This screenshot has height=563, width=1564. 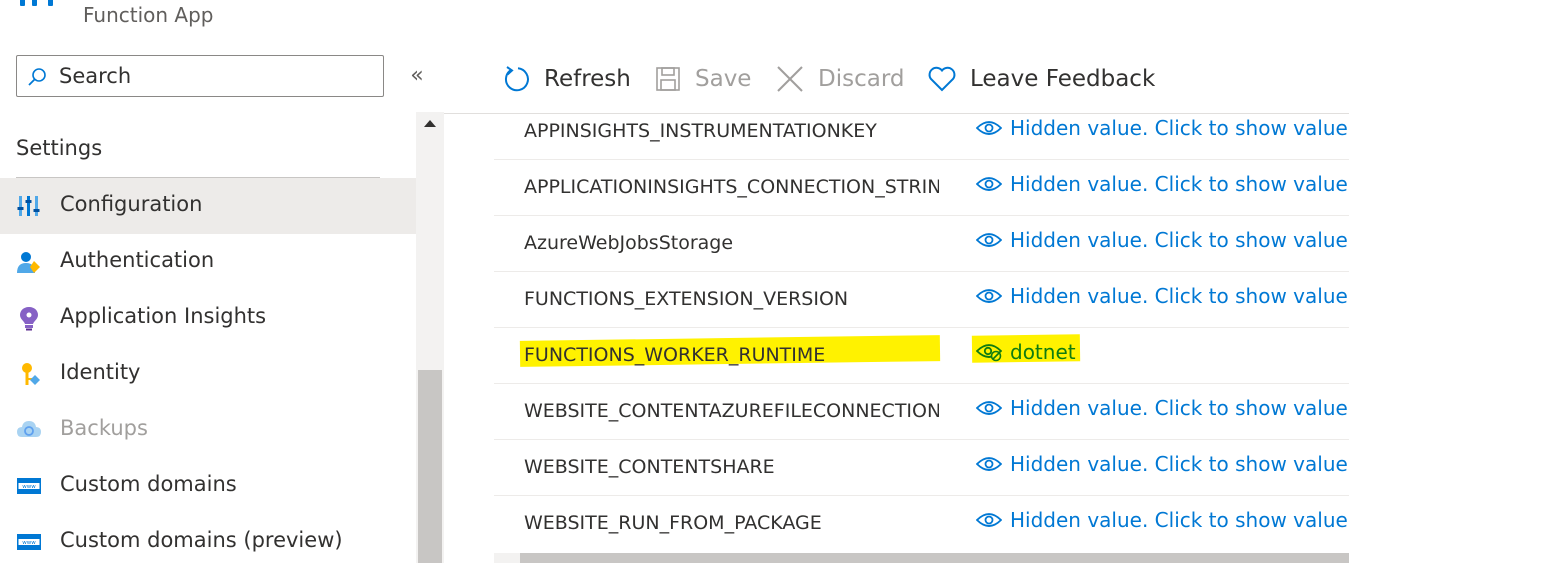 I want to click on setting-name: WEBSITE_CONTENTAZUREFILECONNECTIONS, so click(x=731, y=411).